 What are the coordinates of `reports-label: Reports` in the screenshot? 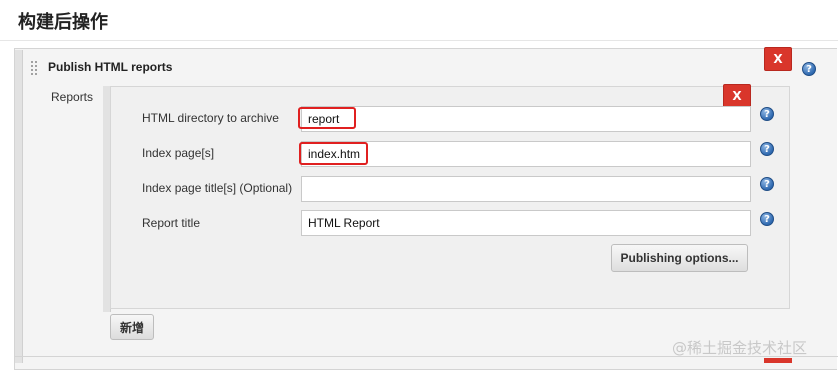 It's located at (72, 97).